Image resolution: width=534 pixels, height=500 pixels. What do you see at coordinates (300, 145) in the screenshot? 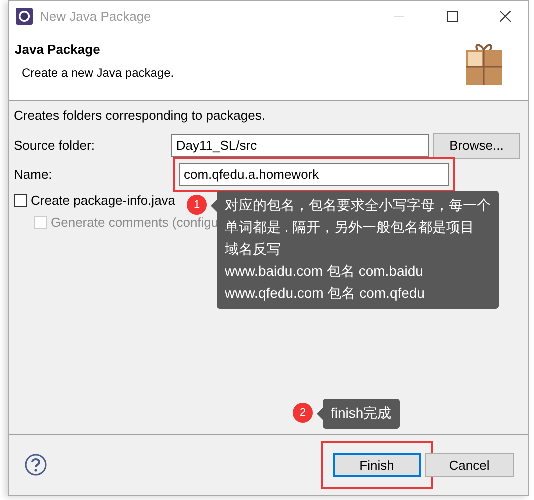
I see `text-field: Day11_SL/src` at bounding box center [300, 145].